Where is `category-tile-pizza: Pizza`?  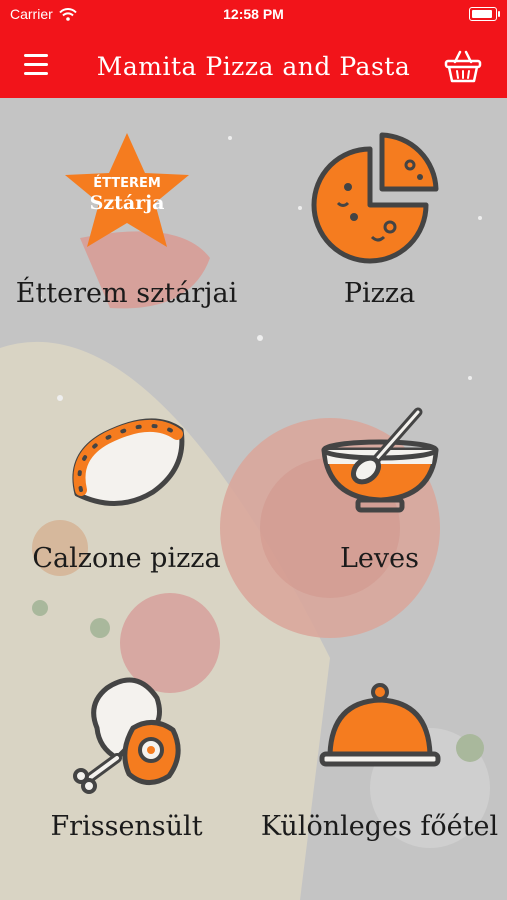 category-tile-pizza: Pizza is located at coordinates (379, 228).